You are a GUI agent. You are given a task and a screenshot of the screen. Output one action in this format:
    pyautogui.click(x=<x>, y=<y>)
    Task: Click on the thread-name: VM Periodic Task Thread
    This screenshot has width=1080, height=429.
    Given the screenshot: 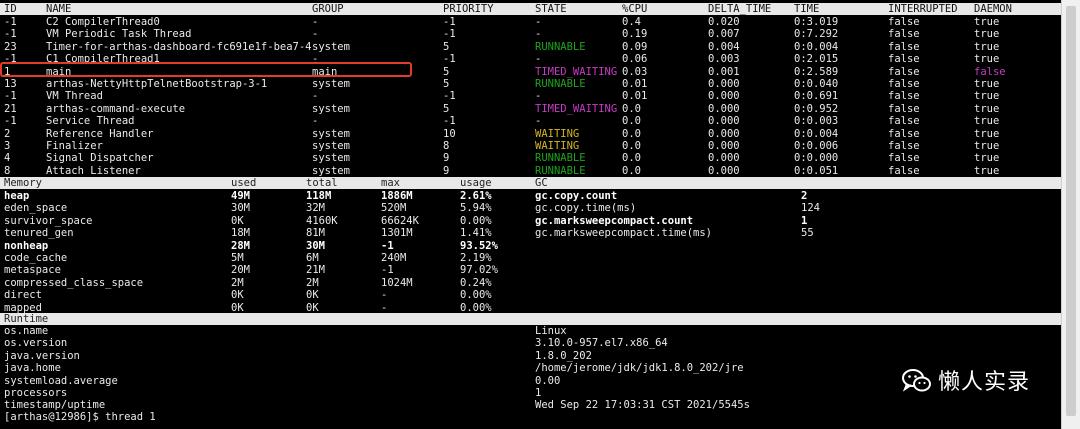 What is the action you would take?
    pyautogui.click(x=119, y=34)
    